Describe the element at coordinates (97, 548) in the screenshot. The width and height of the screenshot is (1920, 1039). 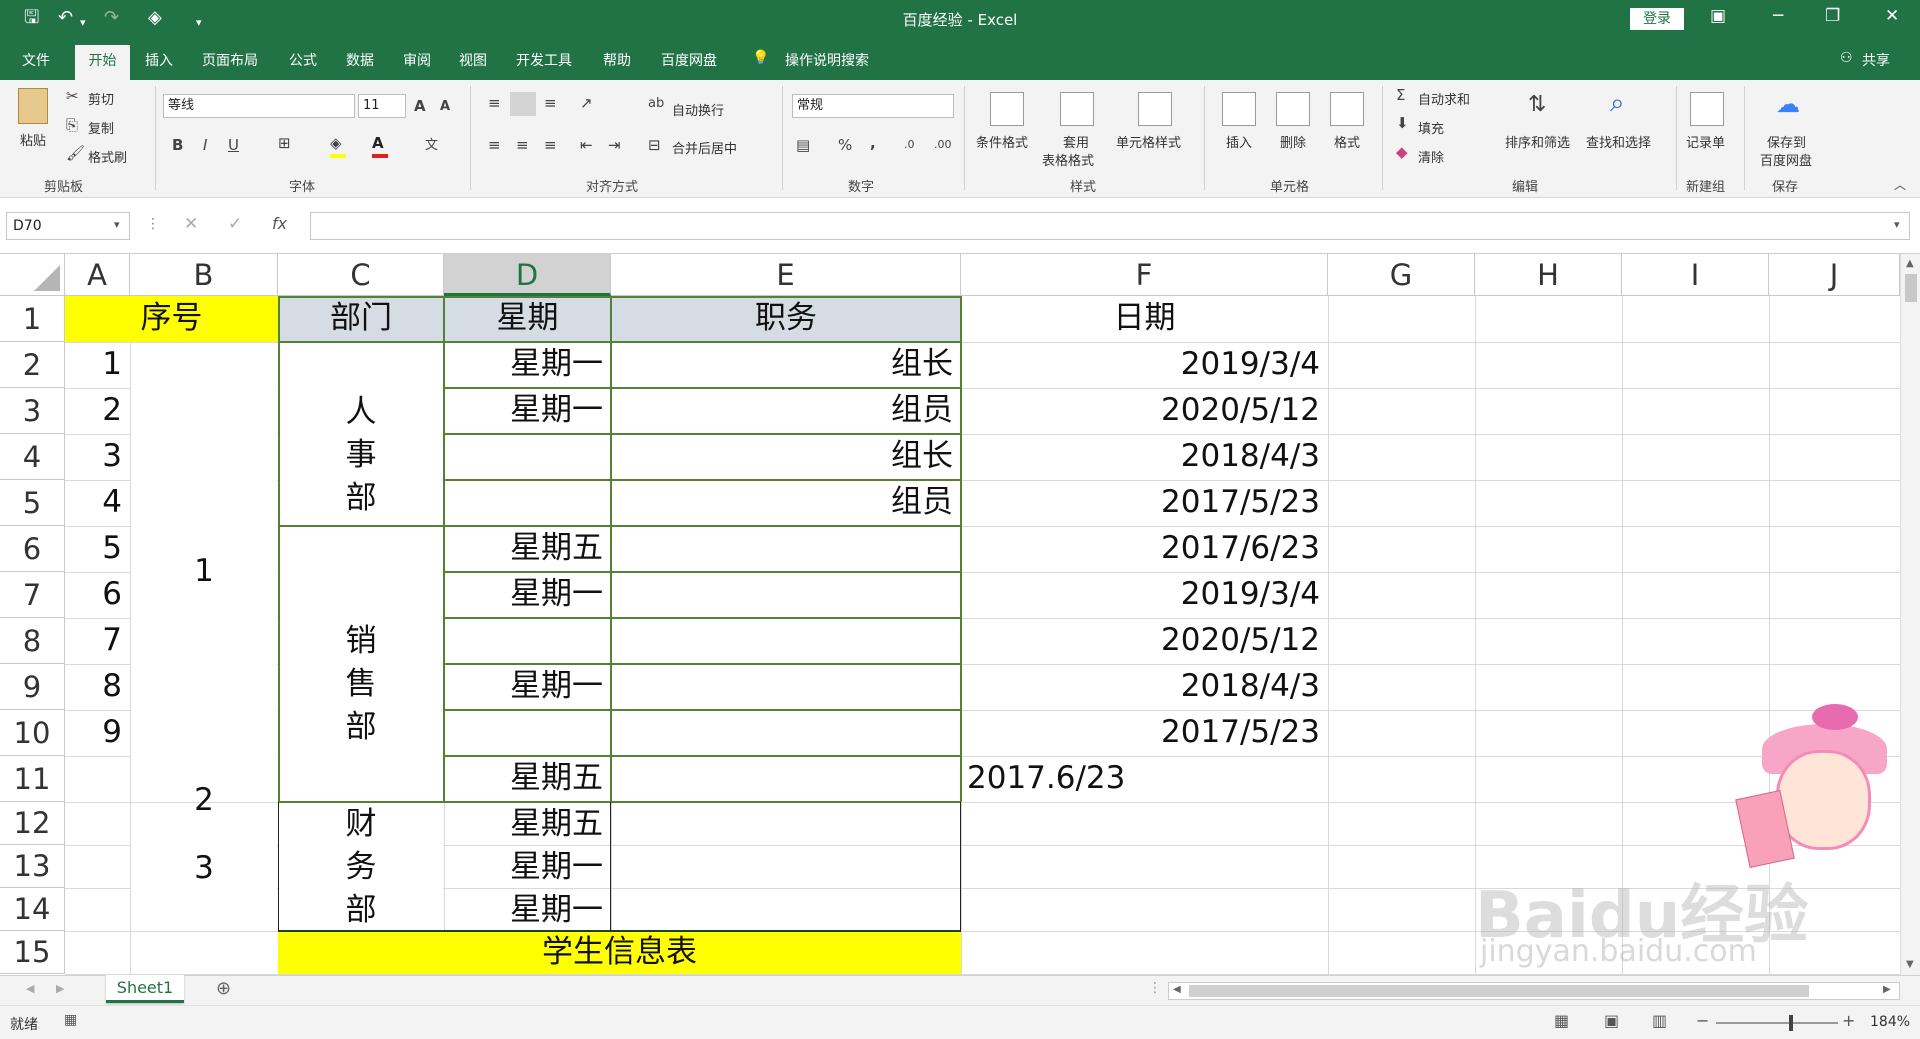
I see `cell-a6: 5` at that location.